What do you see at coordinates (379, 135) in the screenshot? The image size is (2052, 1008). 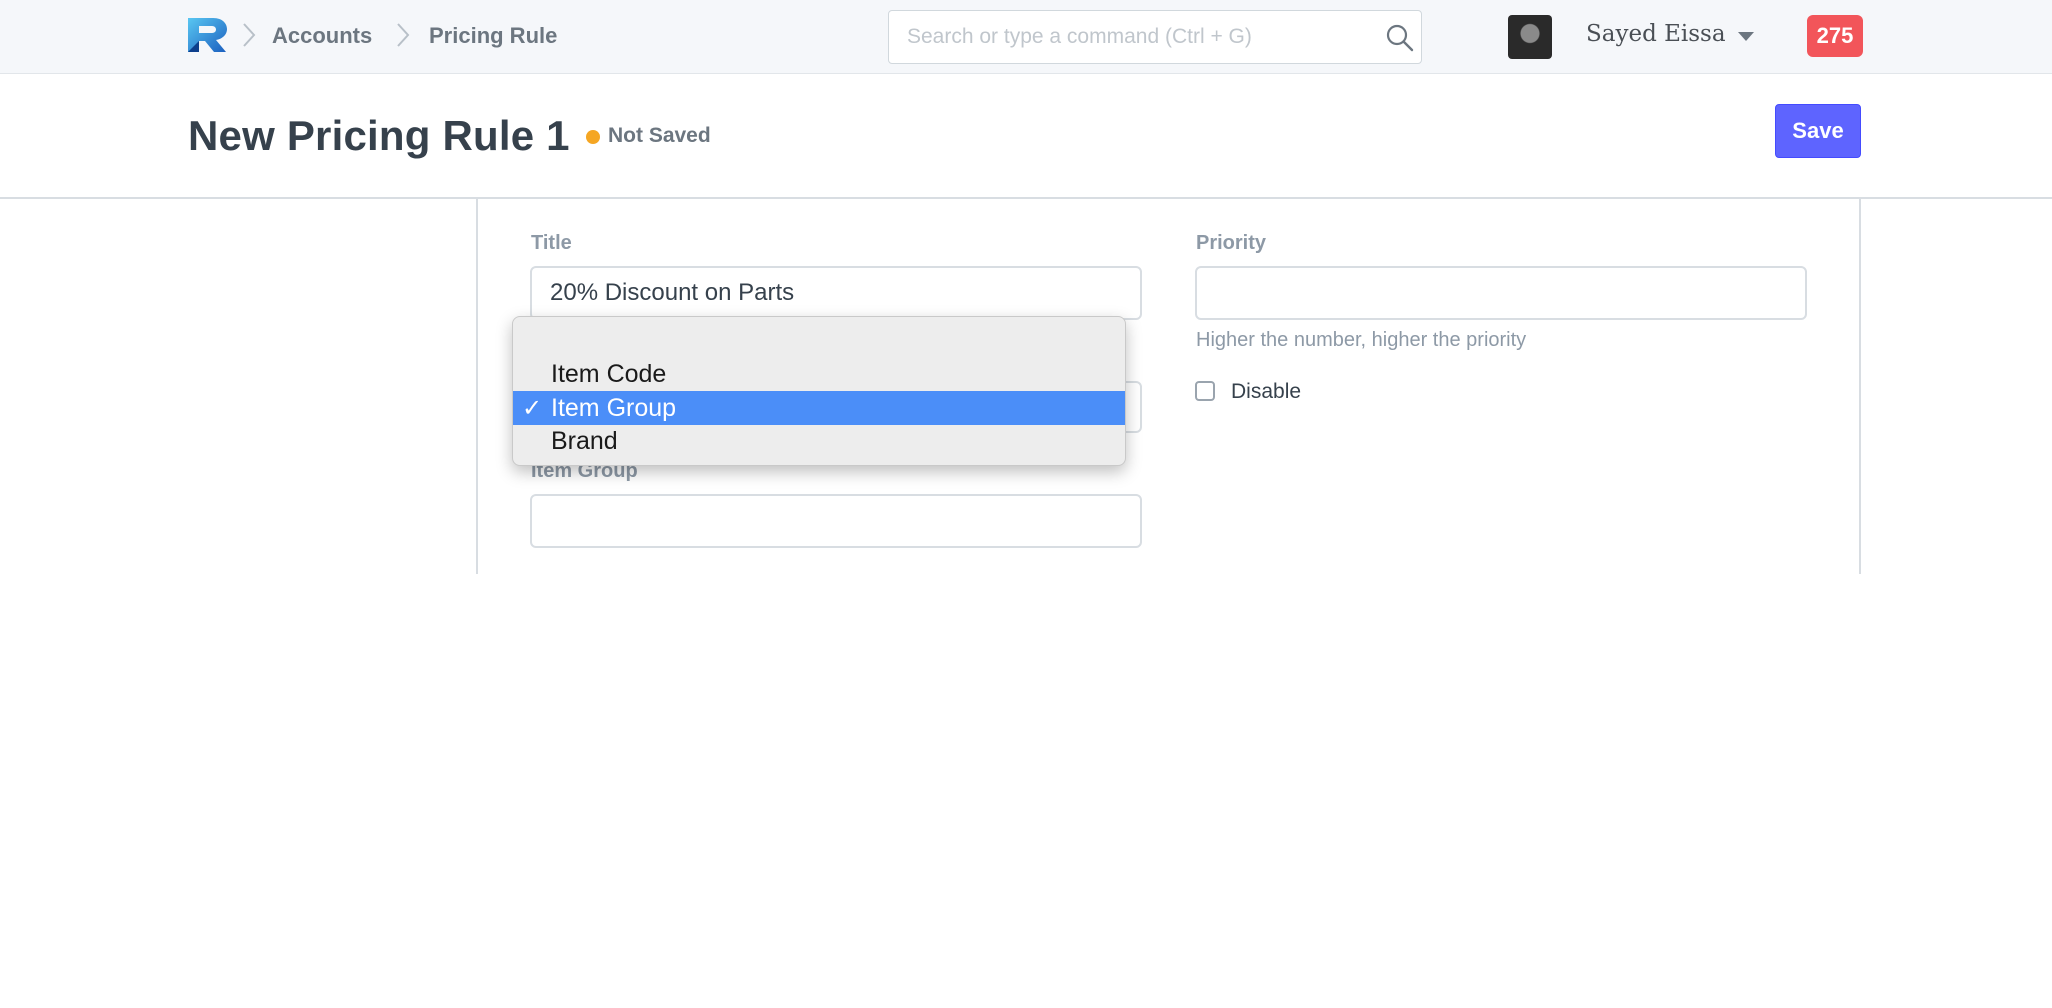 I see `page-title: New Pricing Rule 1` at bounding box center [379, 135].